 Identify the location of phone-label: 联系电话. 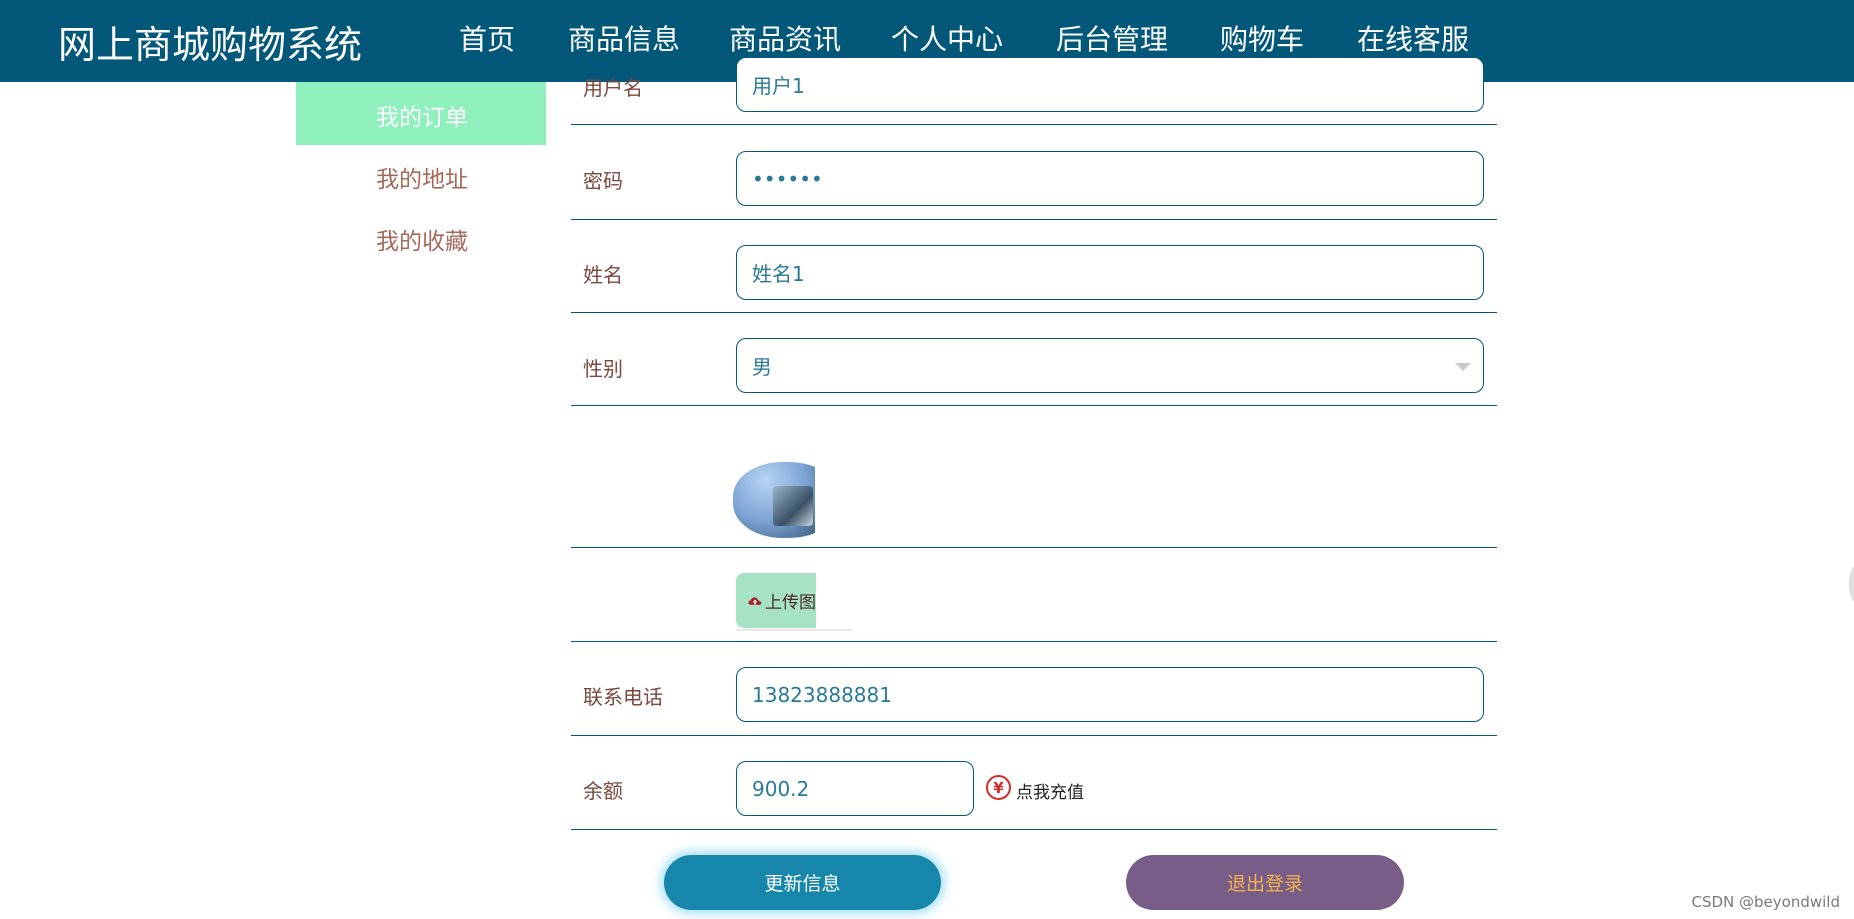
(623, 697).